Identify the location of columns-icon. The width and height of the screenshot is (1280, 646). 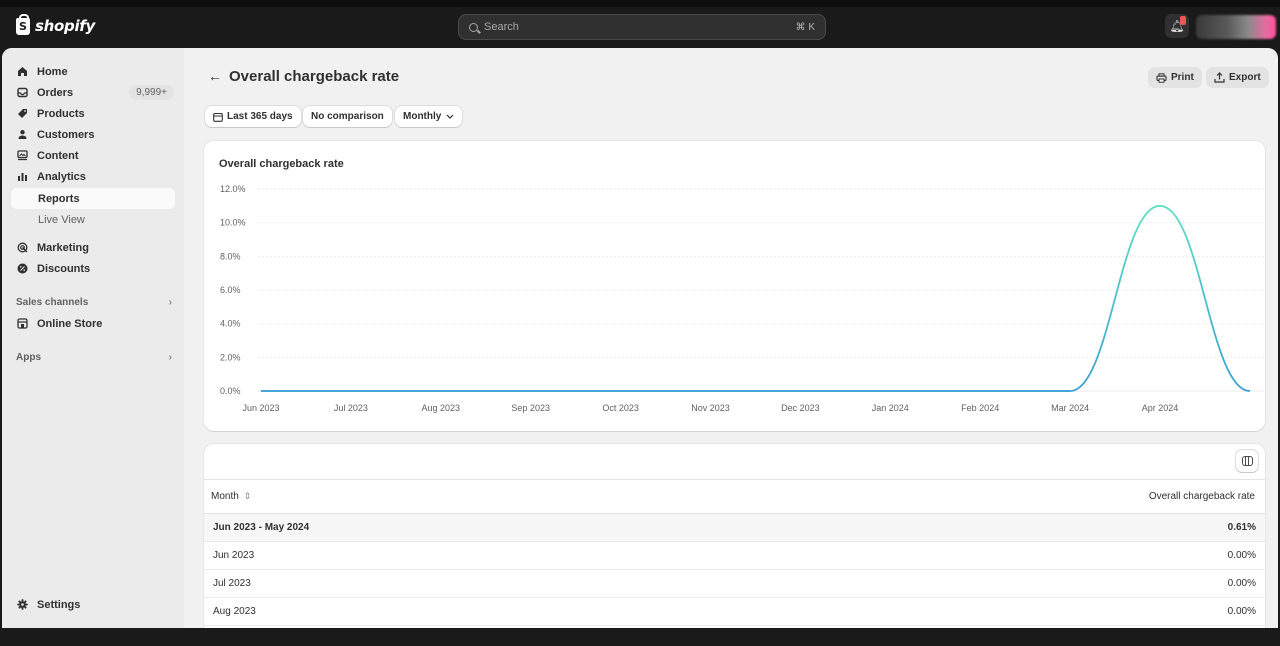
(1247, 461).